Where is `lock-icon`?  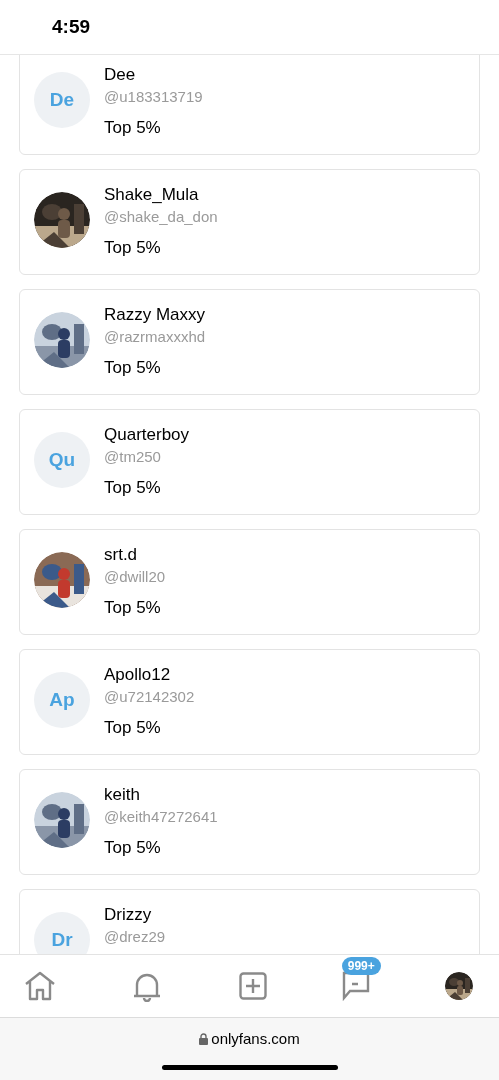
lock-icon is located at coordinates (204, 1038).